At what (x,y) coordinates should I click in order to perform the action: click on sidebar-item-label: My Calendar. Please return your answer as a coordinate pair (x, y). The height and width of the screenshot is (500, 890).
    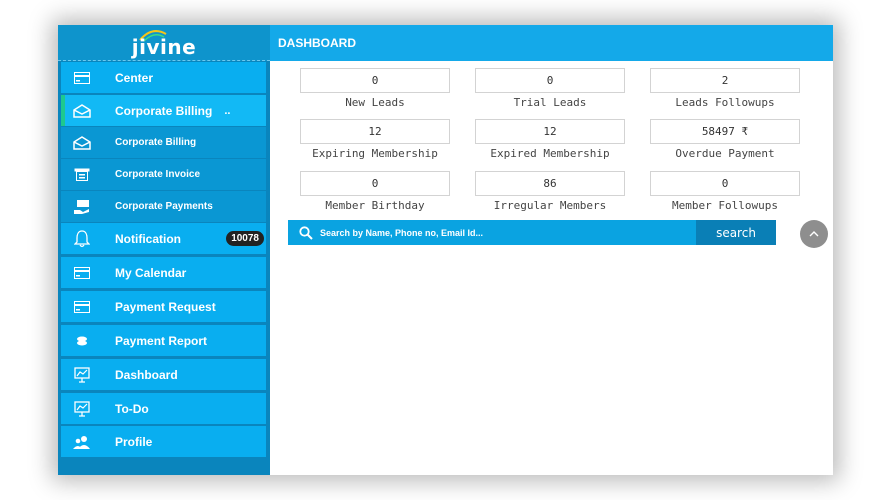
    Looking at the image, I should click on (151, 272).